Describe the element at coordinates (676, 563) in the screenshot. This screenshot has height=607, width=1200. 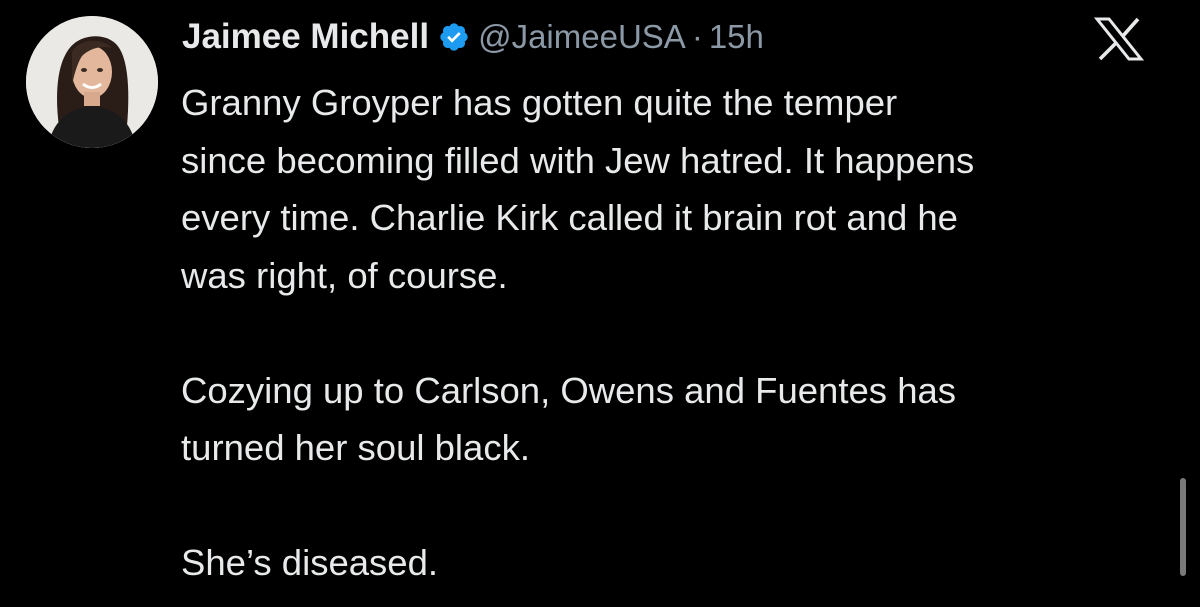
I see `tweet-paragraph: She’s diseased.` at that location.